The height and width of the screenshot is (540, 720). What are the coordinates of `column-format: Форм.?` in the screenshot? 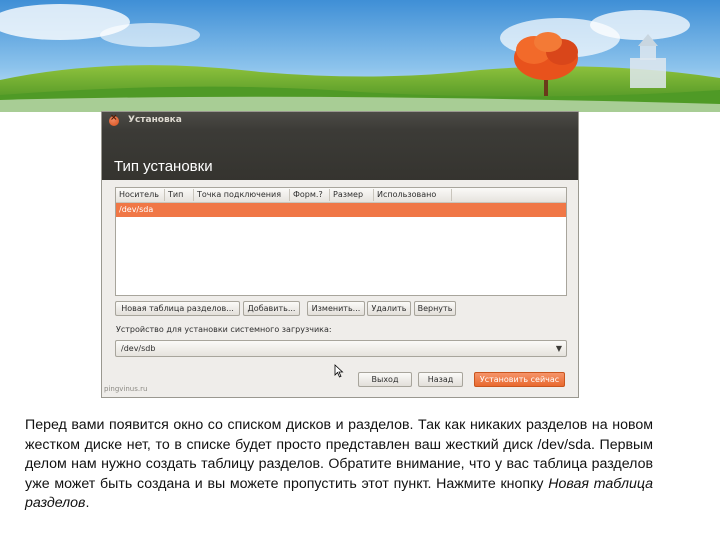 It's located at (308, 194).